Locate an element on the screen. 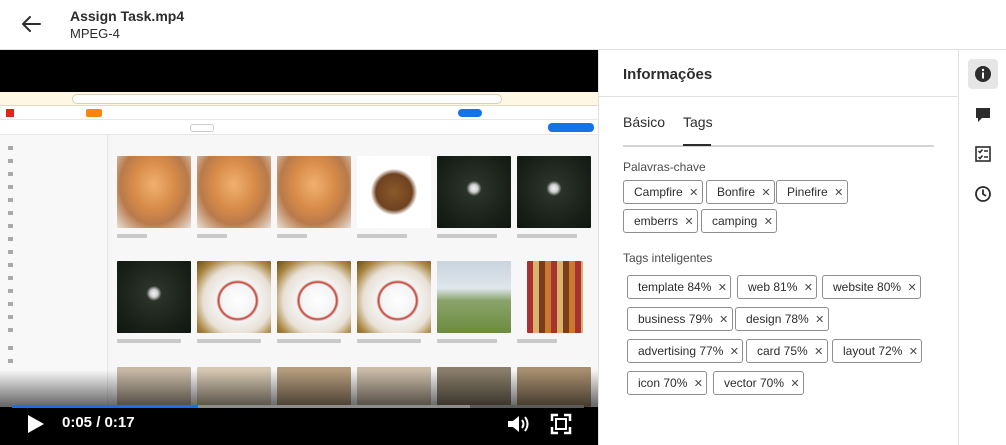 The image size is (1006, 445). tab-tags: Tags is located at coordinates (698, 122).